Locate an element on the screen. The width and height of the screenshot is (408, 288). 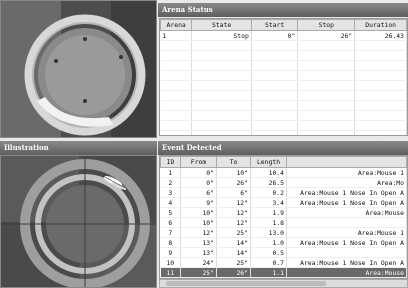
event-table-row: 5 10" 12" 1.9 Area:Mouse is located at coordinates (283, 212).